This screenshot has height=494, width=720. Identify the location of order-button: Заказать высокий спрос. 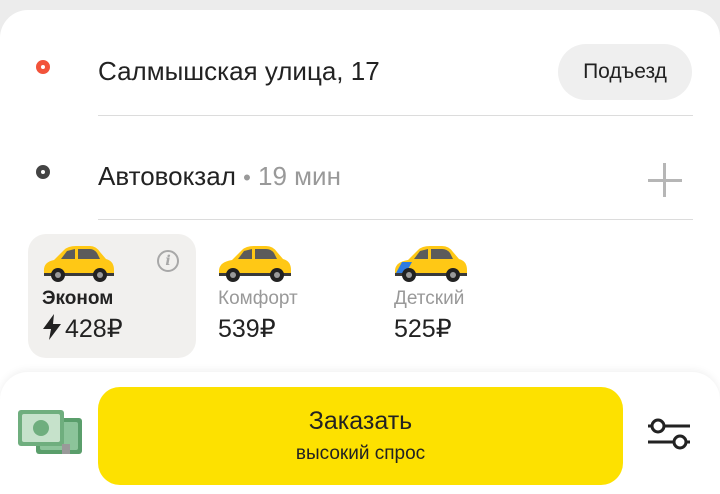
(360, 436).